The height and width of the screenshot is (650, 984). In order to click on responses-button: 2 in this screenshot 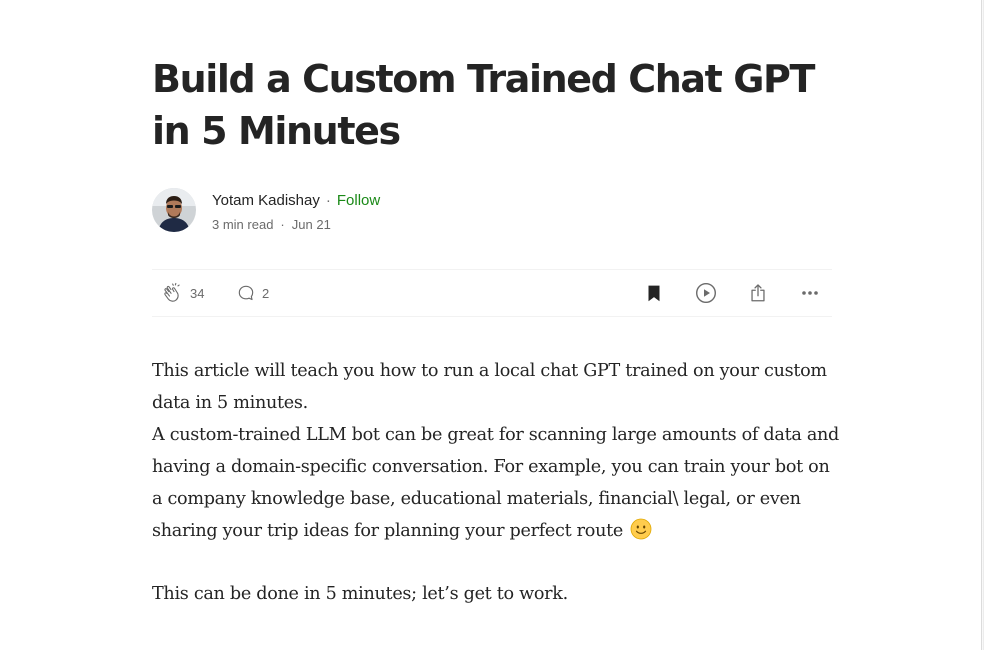, I will do `click(252, 293)`.